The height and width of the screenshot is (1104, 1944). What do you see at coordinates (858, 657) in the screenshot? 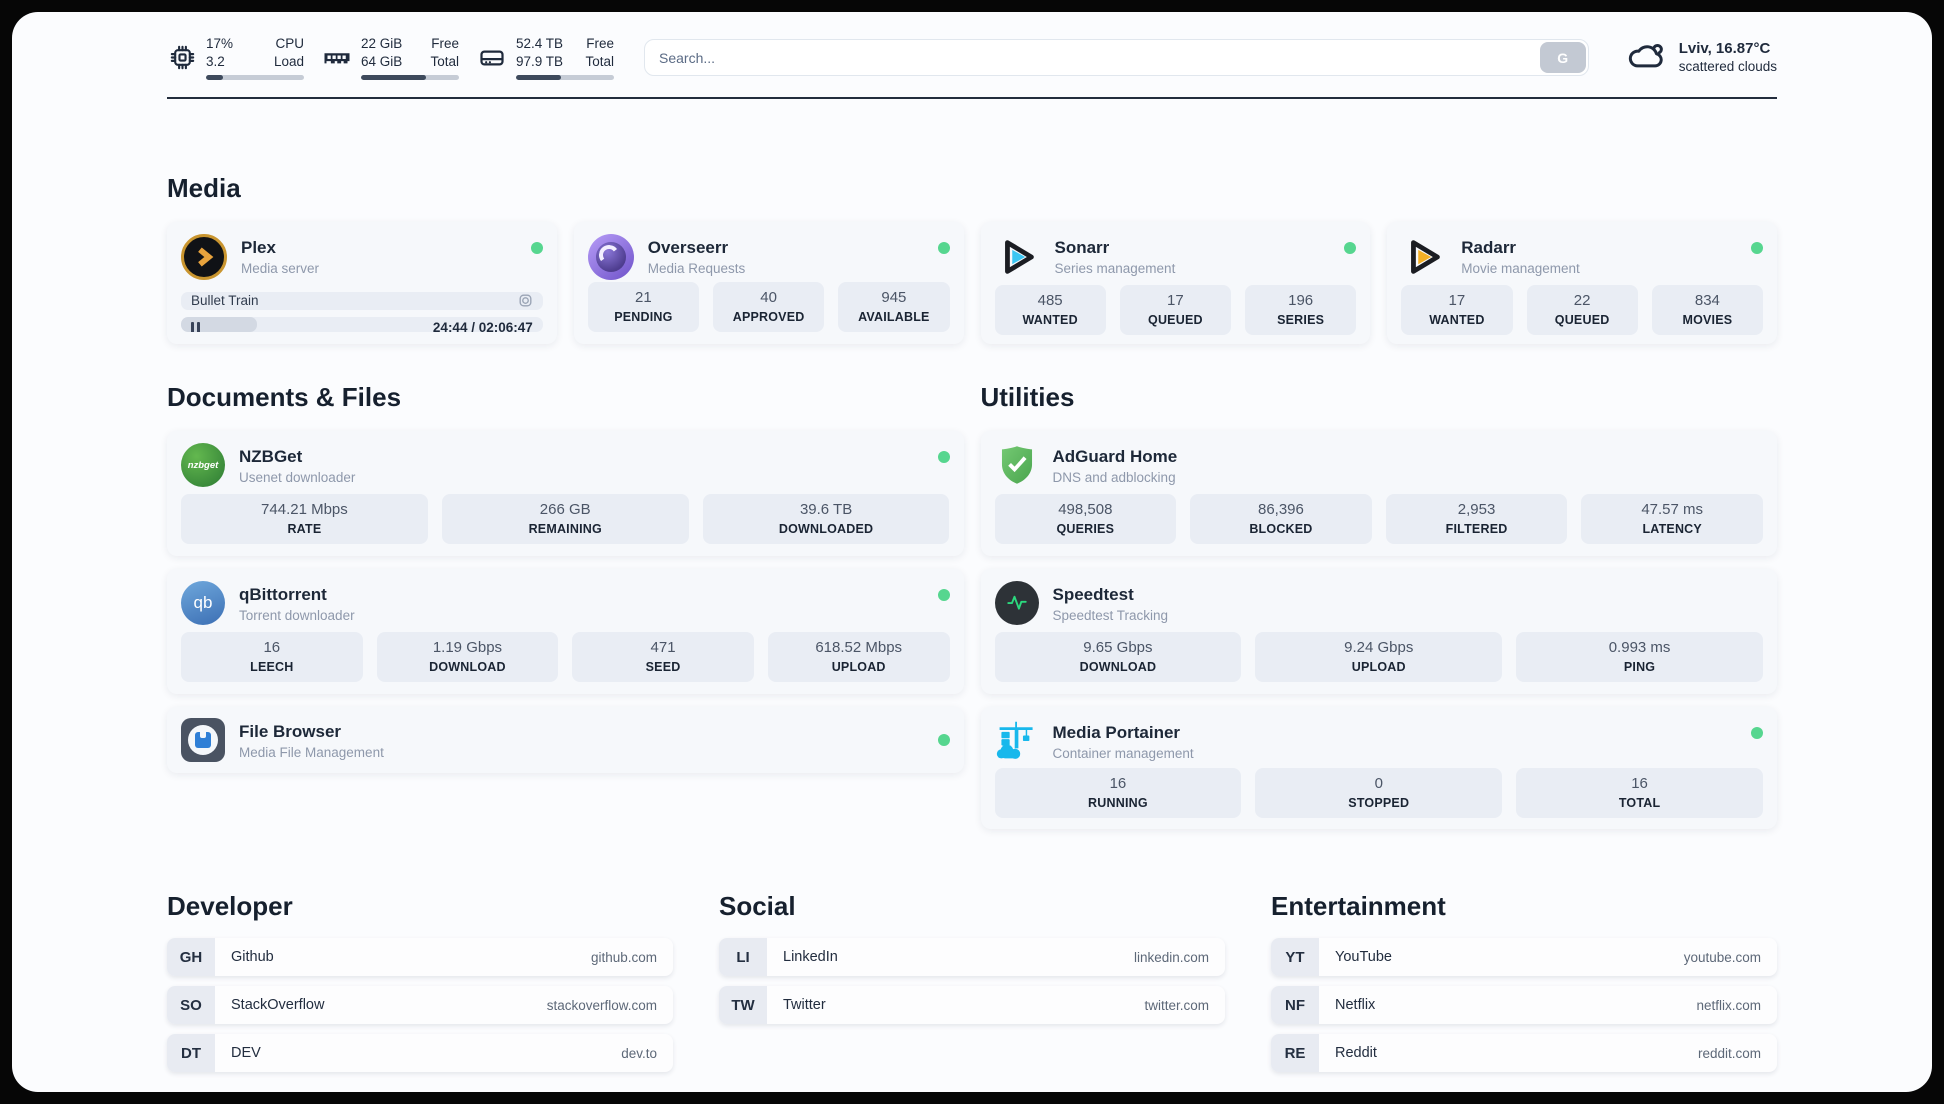
I see `qbittorrent-stat-upload: 618.52 Mbps UPLOAD` at bounding box center [858, 657].